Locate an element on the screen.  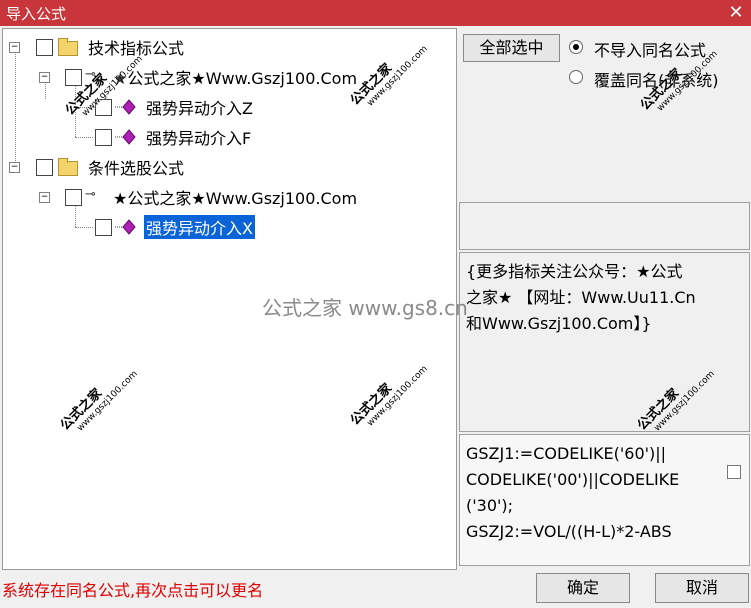
description-line: 和Www.Gszj100.Com】} is located at coordinates (559, 323).